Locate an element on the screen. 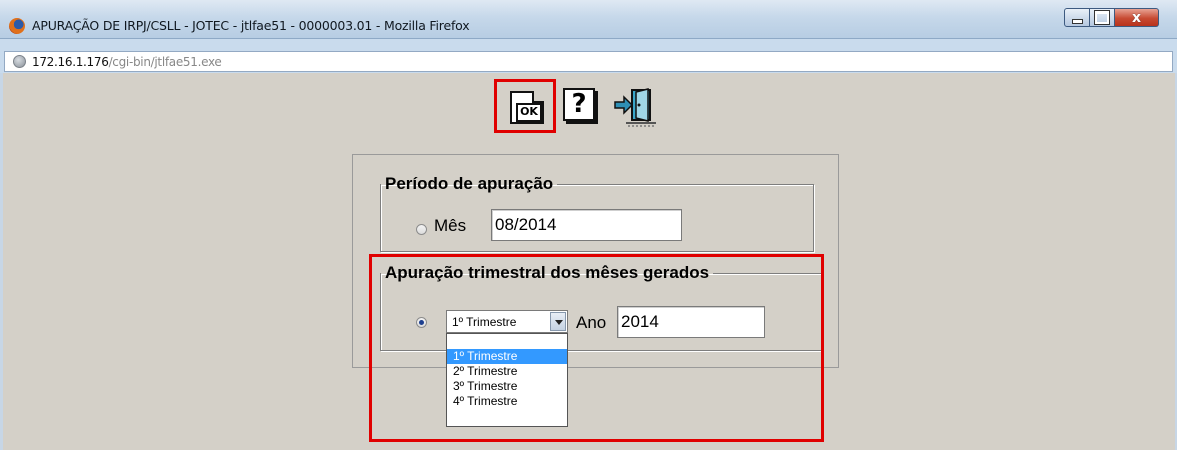  exit-door-icon is located at coordinates (635, 107).